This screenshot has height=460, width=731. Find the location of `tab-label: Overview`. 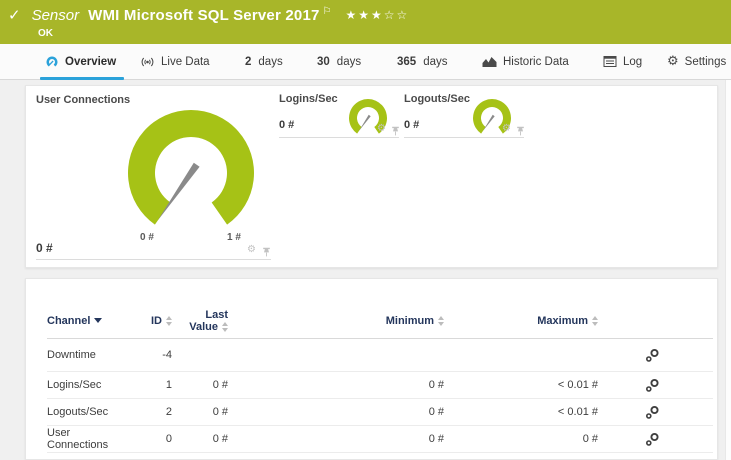

tab-label: Overview is located at coordinates (91, 61).